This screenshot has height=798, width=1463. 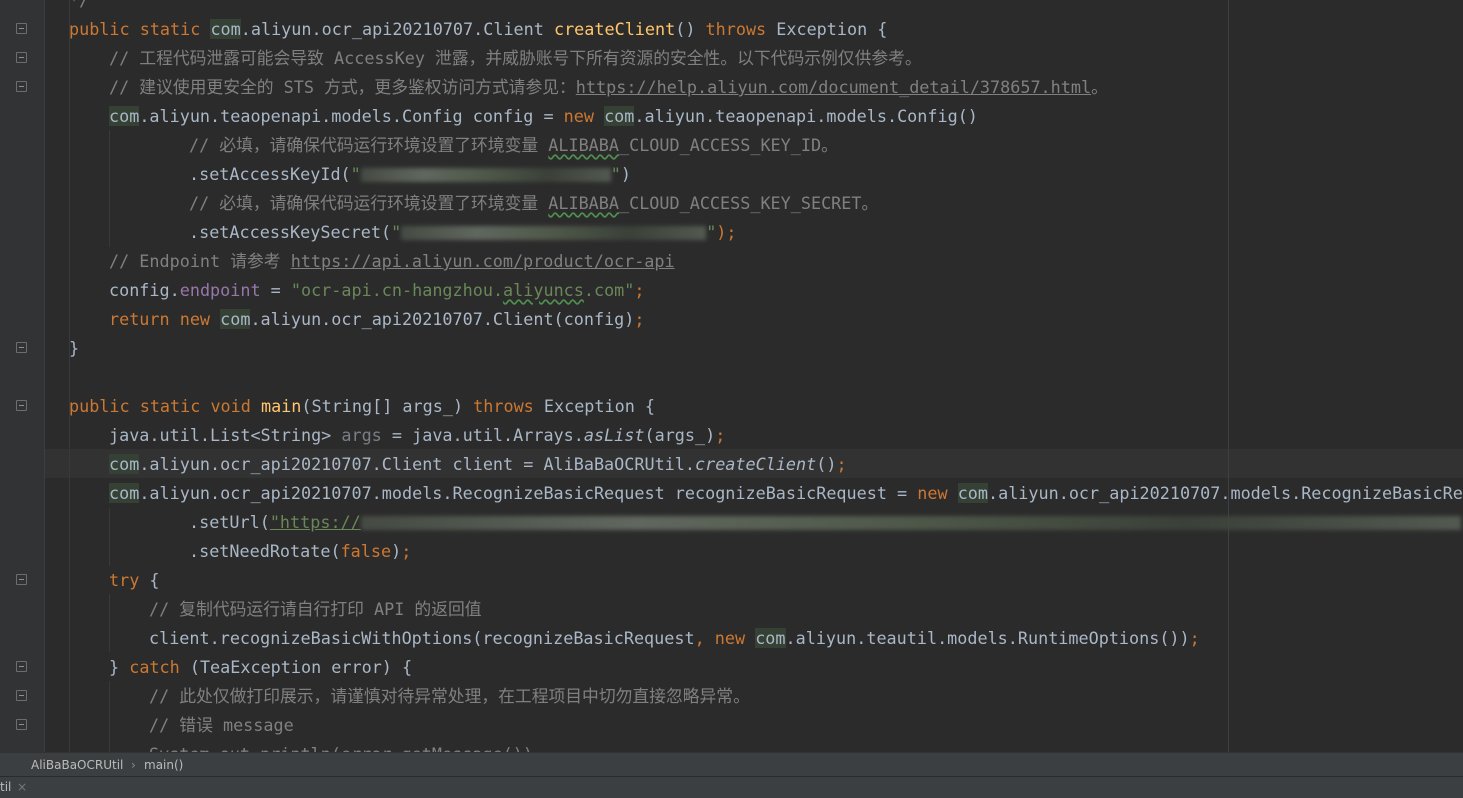 I want to click on code-token: .aliyun.teaopenapi.models.Config(), so click(x=806, y=116).